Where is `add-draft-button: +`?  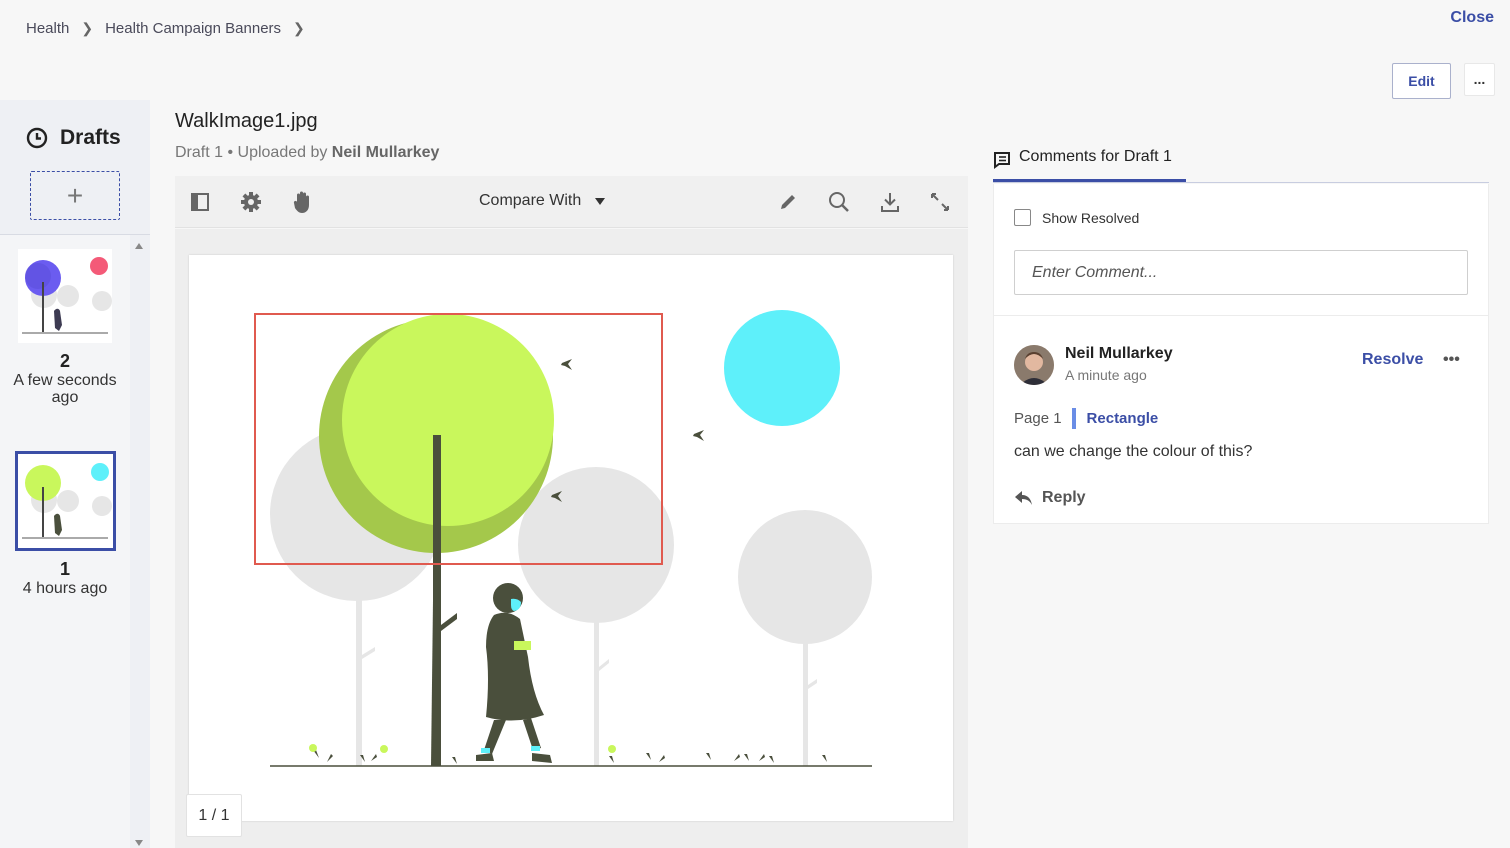
add-draft-button: + is located at coordinates (75, 195).